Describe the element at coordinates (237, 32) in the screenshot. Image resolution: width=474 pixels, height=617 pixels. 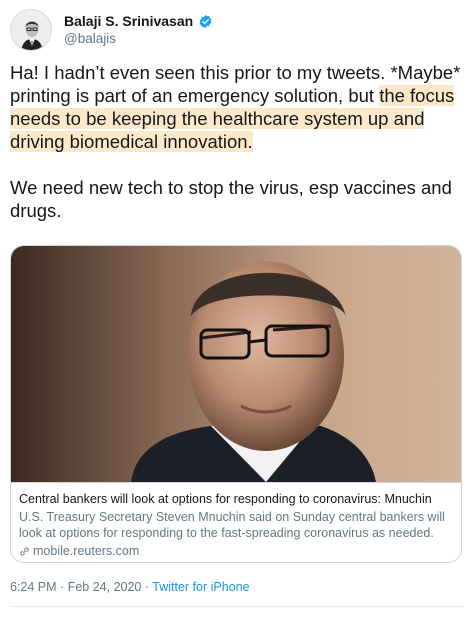
I see `tweet-header: Balaji S. Srinivasan @balajis` at that location.